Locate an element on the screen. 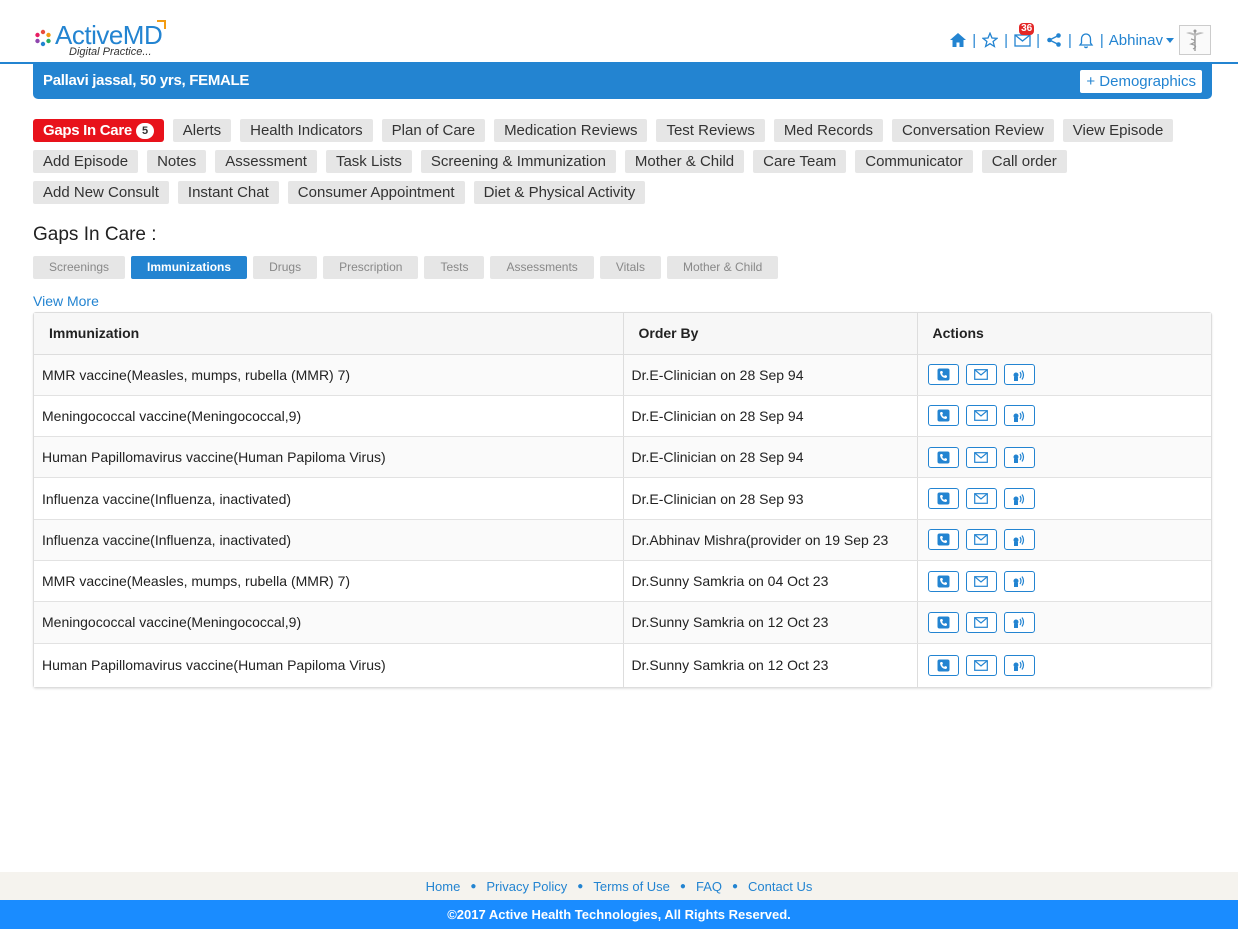 This screenshot has width=1238, height=929. demographics-button: + Demographics is located at coordinates (1141, 81).